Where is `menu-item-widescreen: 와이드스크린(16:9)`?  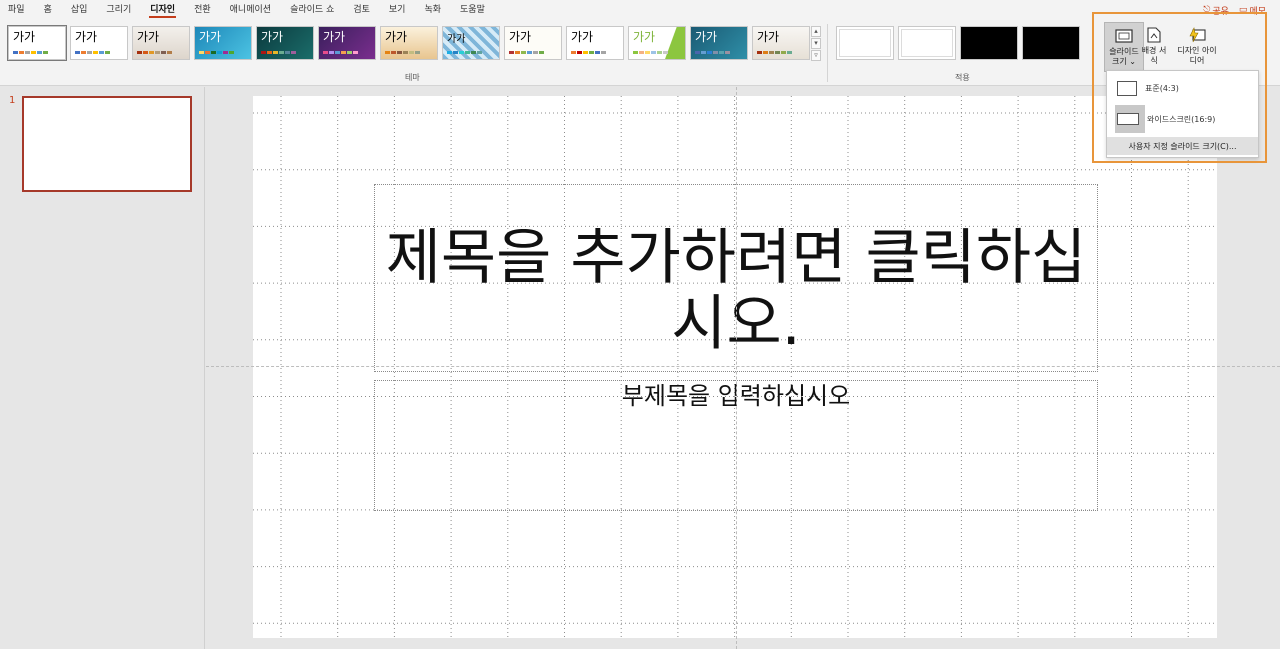 menu-item-widescreen: 와이드스크린(16:9) is located at coordinates (1183, 119).